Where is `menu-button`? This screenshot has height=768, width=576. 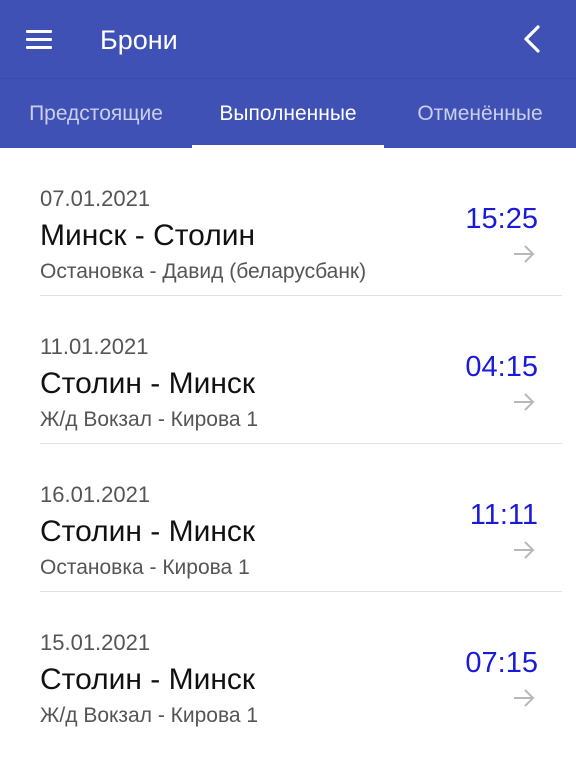
menu-button is located at coordinates (38, 39).